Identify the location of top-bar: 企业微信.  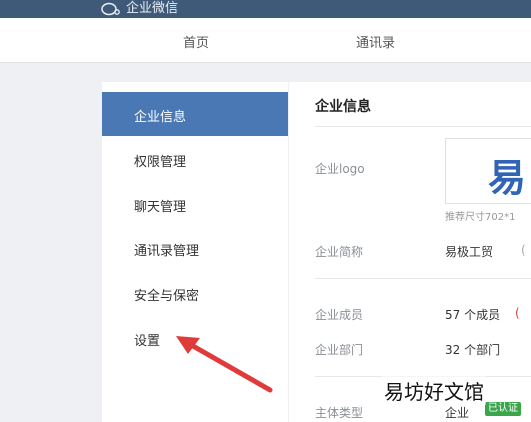
(265, 9).